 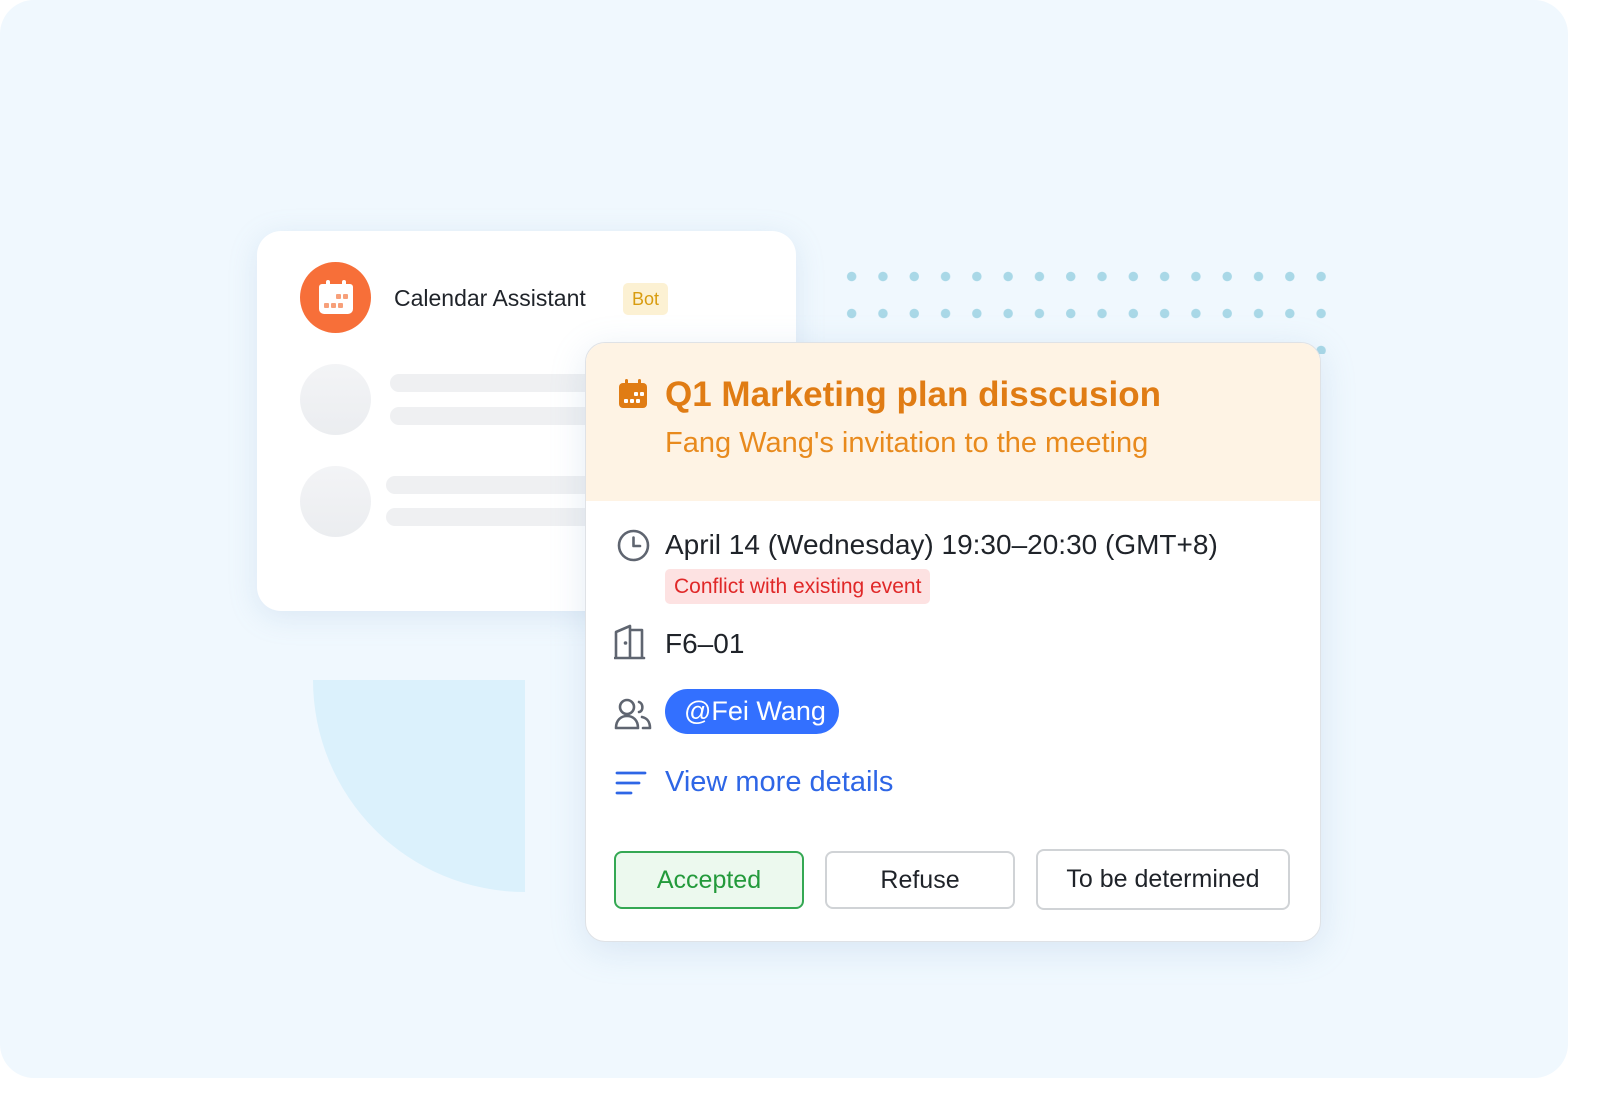 I want to click on bot-name: Calendar Assistant, so click(x=490, y=298).